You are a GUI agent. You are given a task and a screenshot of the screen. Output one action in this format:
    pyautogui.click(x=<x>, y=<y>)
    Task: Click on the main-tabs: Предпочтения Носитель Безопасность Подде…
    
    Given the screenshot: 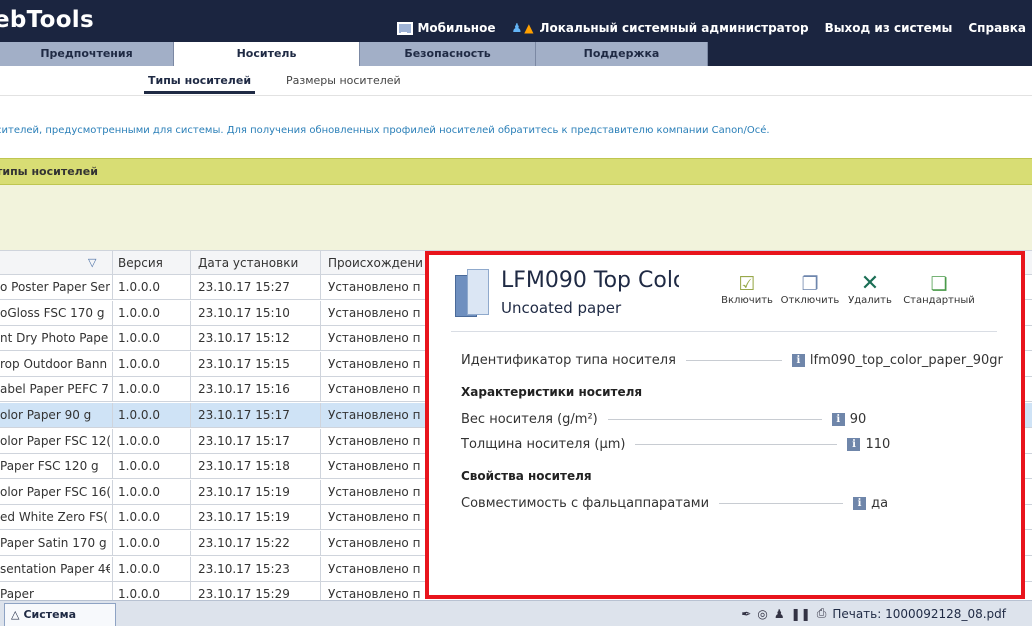 What is the action you would take?
    pyautogui.click(x=354, y=54)
    